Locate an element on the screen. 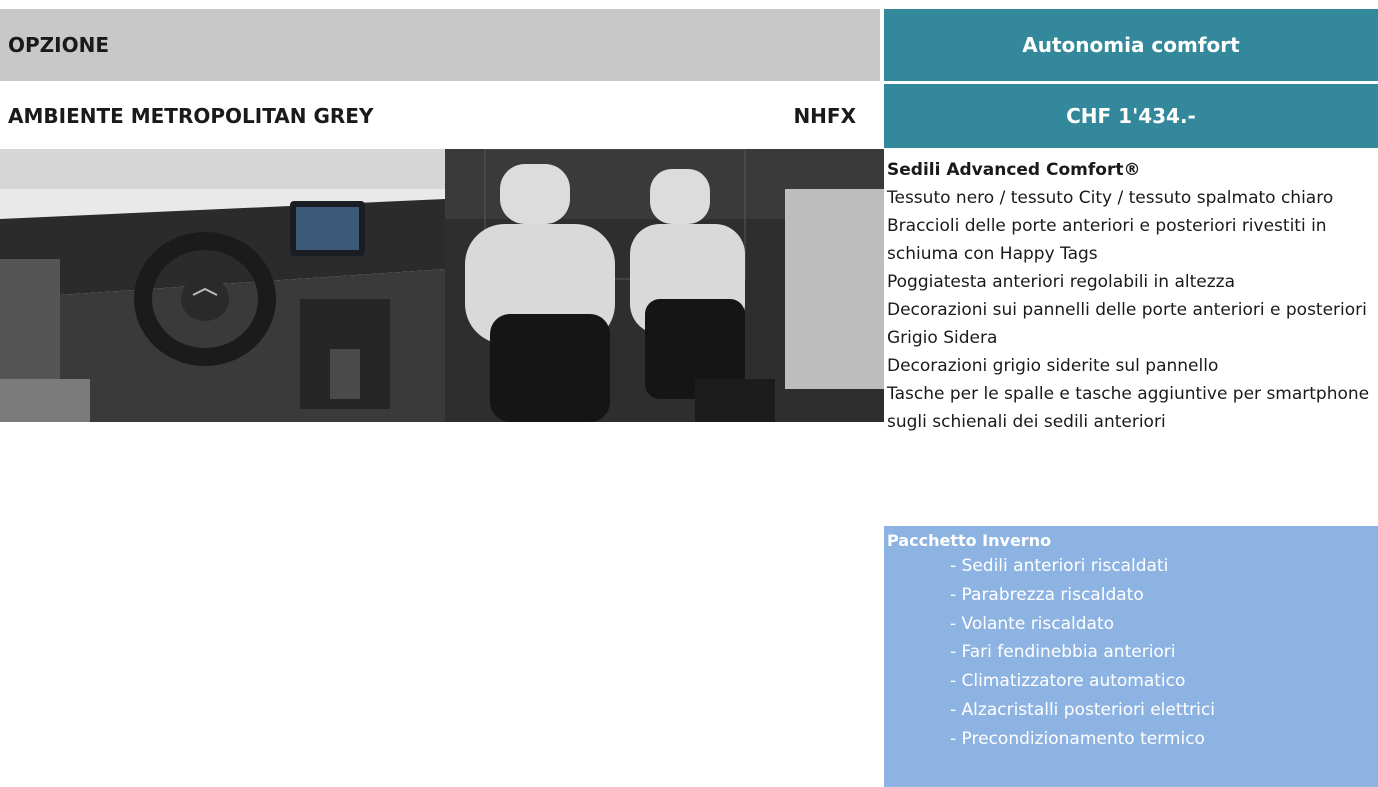  pack-item: - Volante riscaldato is located at coordinates (1032, 623).